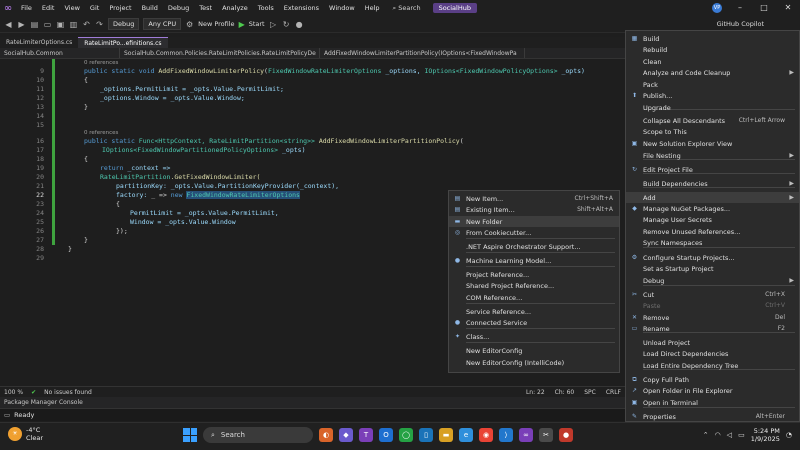 Image resolution: width=800 pixels, height=450 pixels. What do you see at coordinates (712, 107) in the screenshot?
I see `context-menu-item-upgrade: Upgrade` at bounding box center [712, 107].